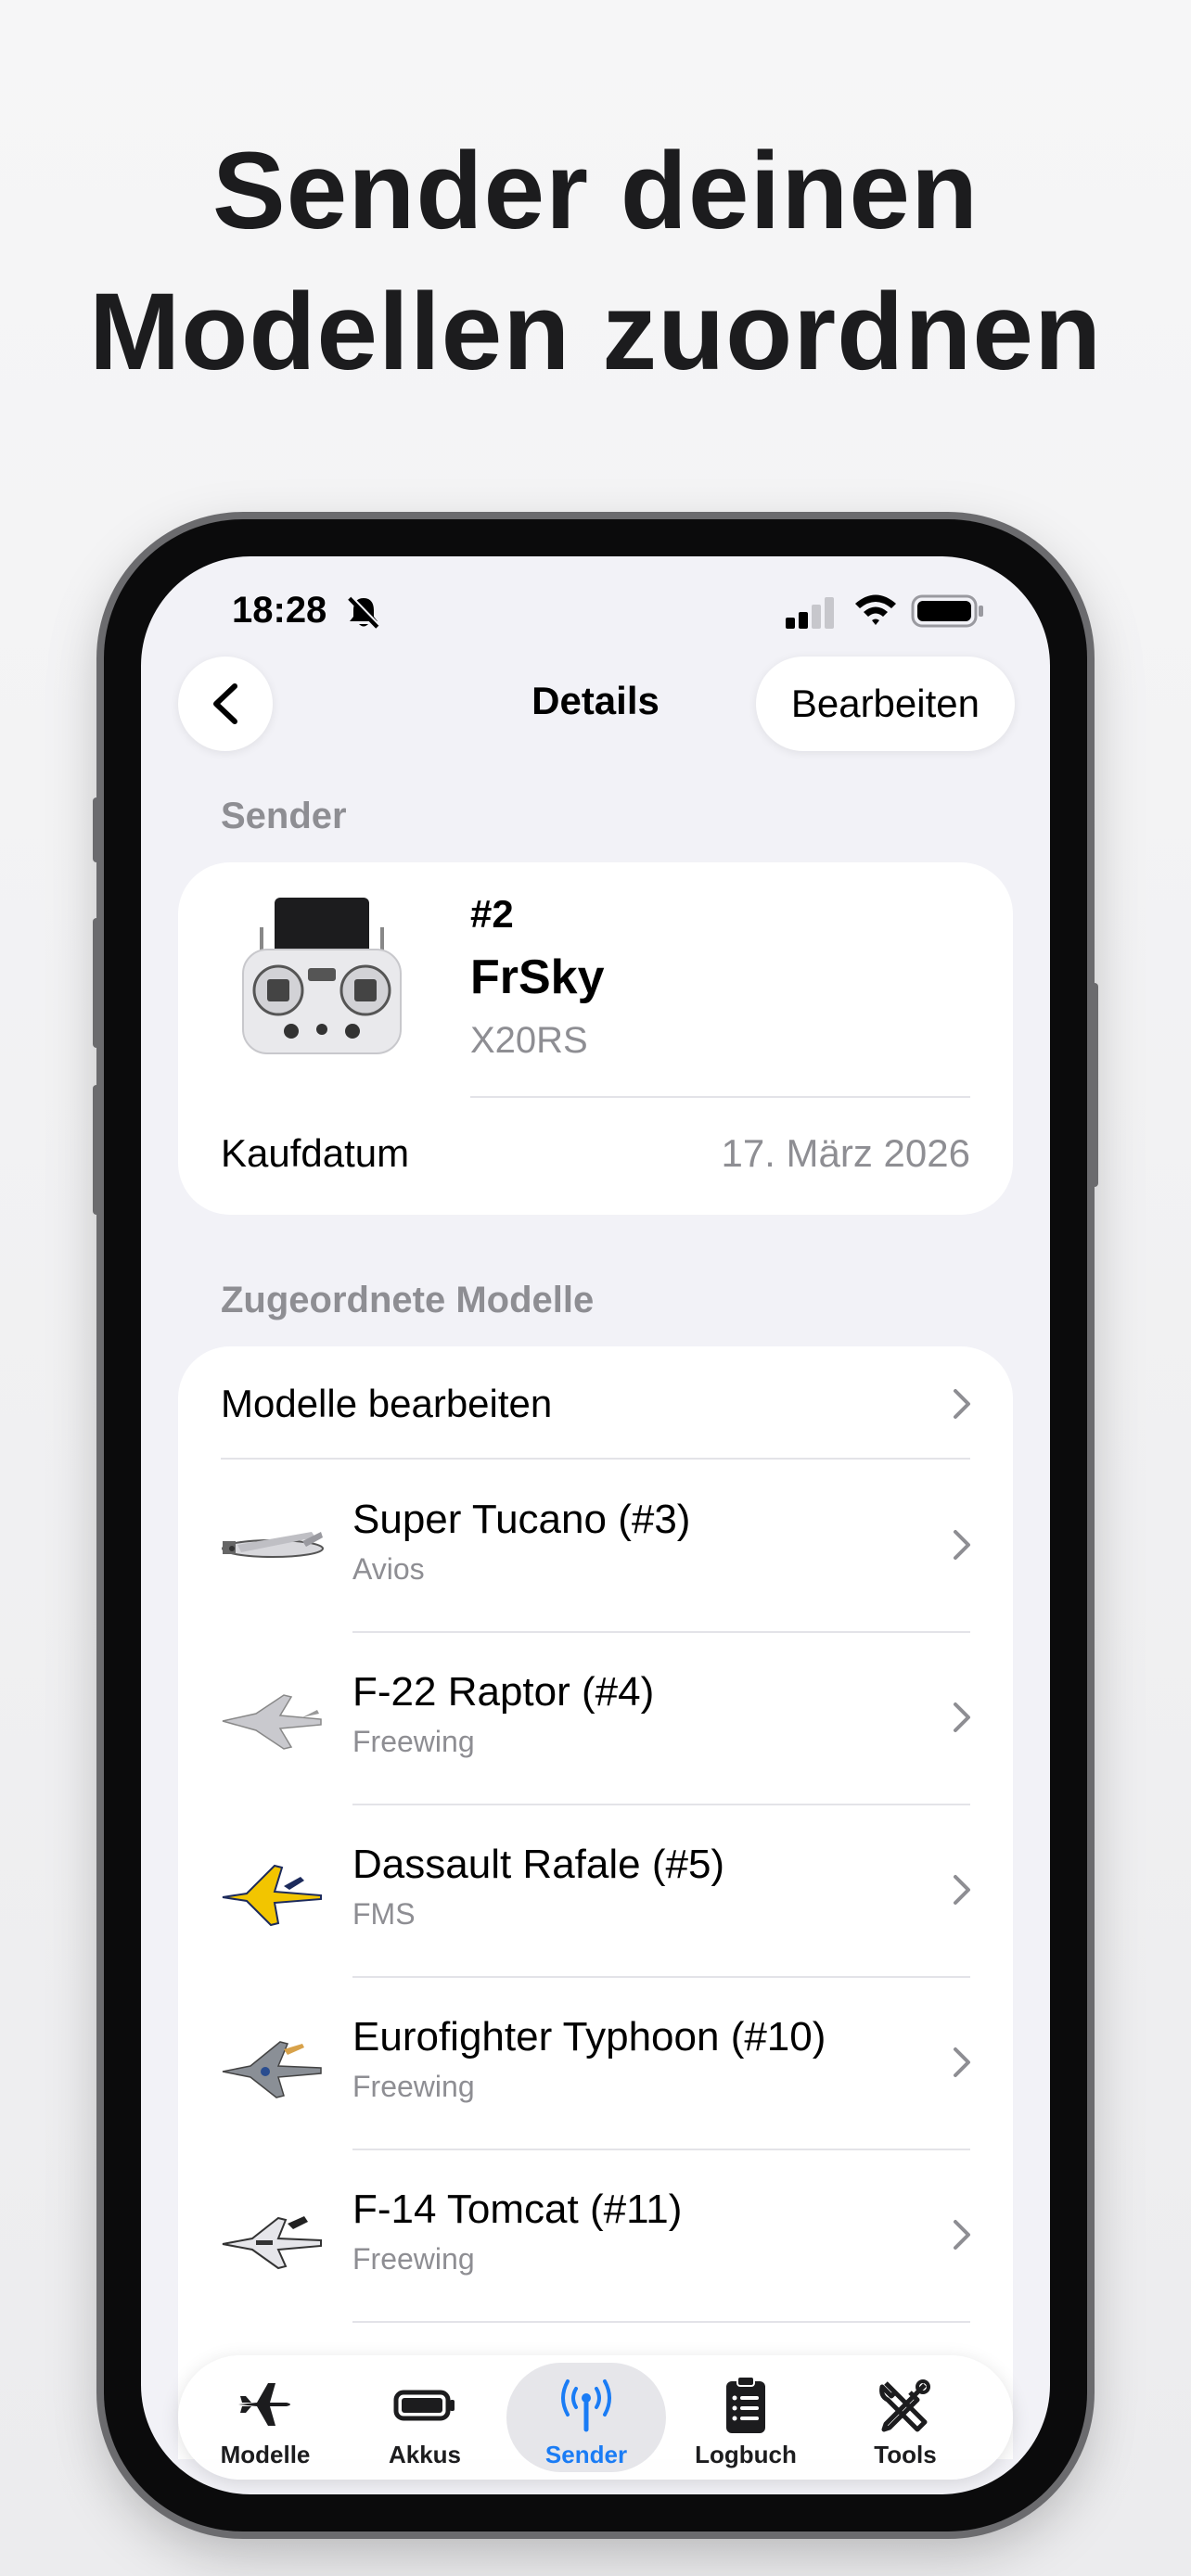  What do you see at coordinates (846, 1153) in the screenshot?
I see `purchase-date-value: 17. März 2026` at bounding box center [846, 1153].